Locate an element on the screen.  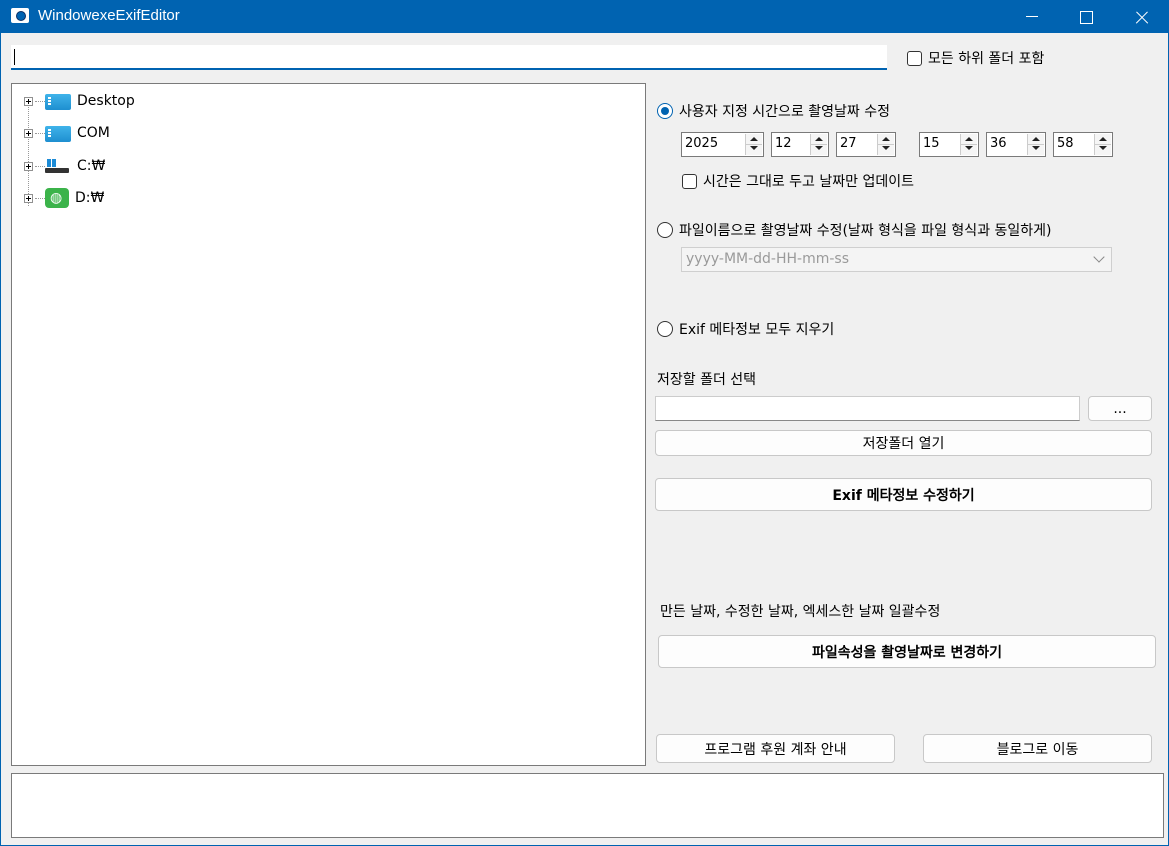
year-spinner: 2025 is located at coordinates (722, 144).